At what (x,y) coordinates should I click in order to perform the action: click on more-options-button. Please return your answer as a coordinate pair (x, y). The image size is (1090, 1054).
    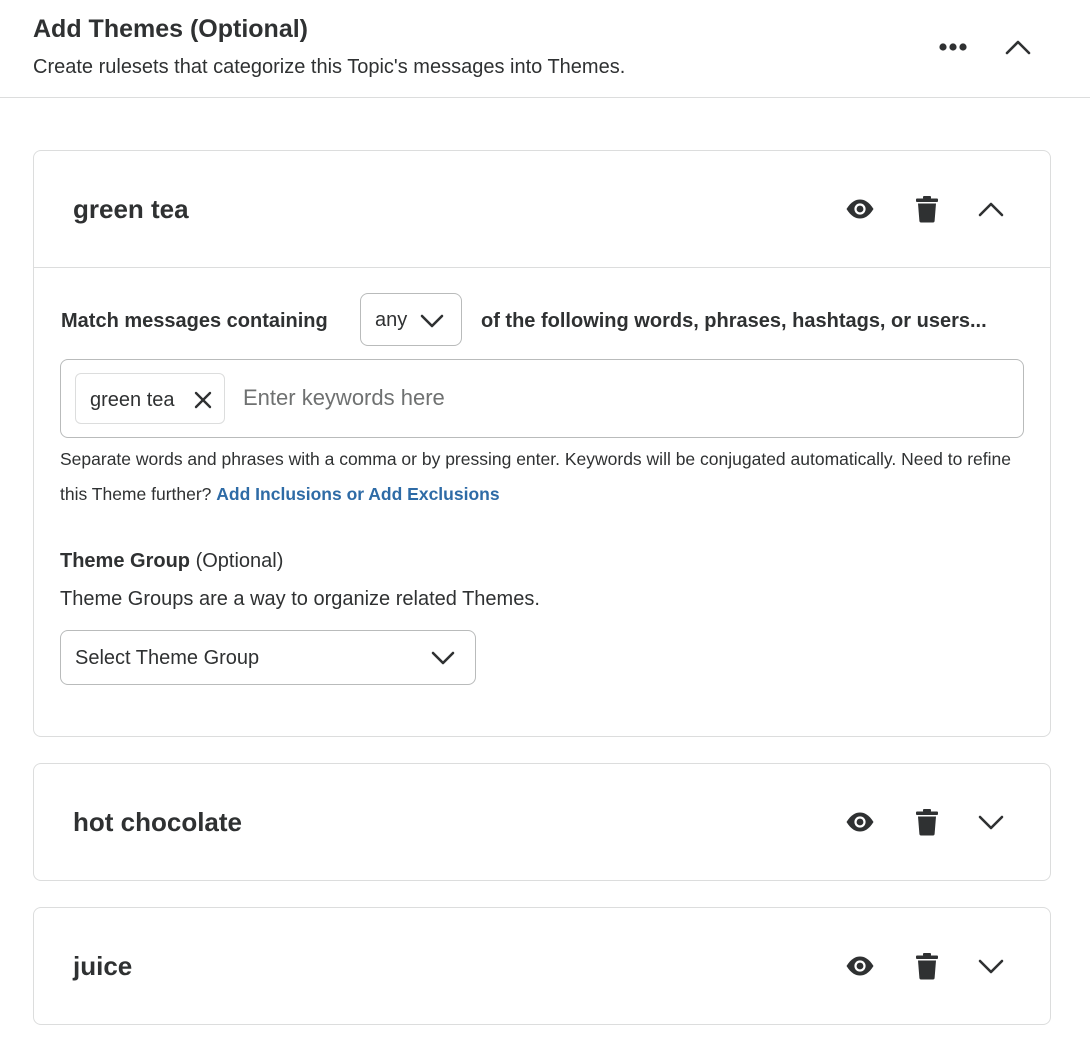
    Looking at the image, I should click on (953, 47).